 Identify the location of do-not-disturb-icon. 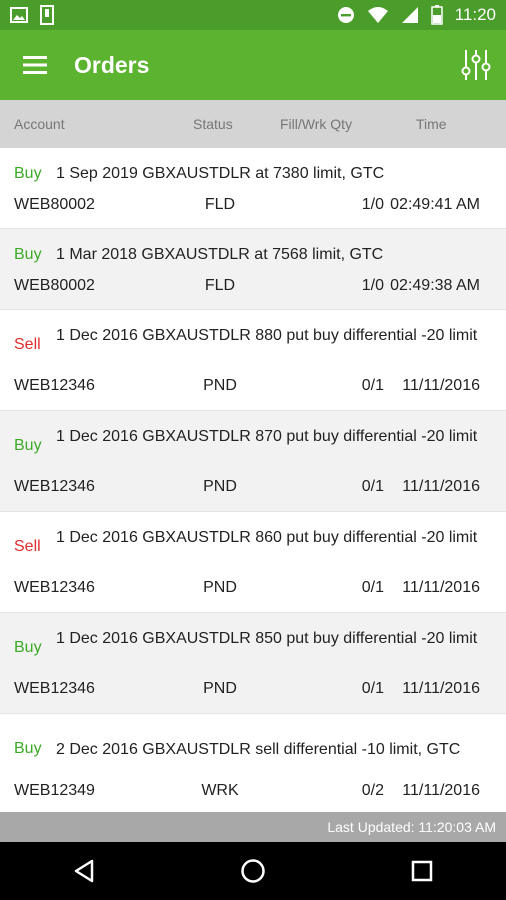
(345, 15).